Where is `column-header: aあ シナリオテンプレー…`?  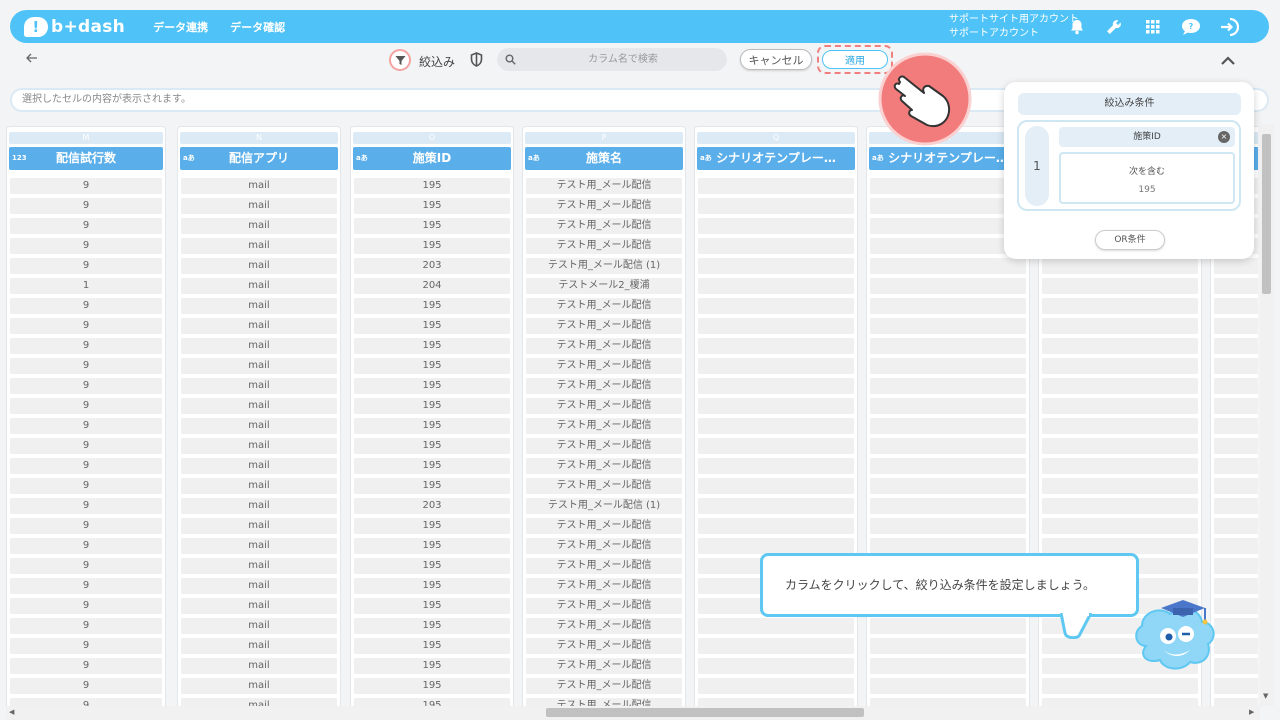 column-header: aあ シナリオテンプレー… is located at coordinates (776, 158).